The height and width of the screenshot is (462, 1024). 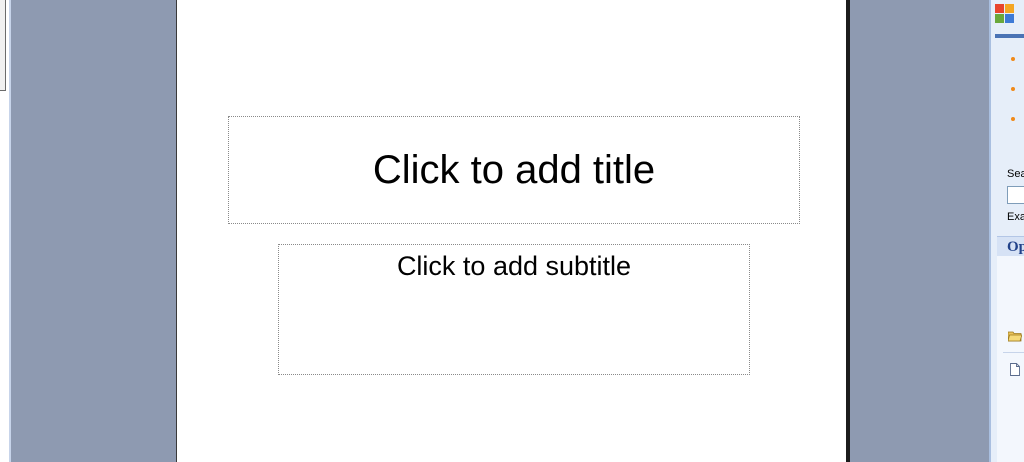 What do you see at coordinates (1013, 352) in the screenshot?
I see `pane-divider` at bounding box center [1013, 352].